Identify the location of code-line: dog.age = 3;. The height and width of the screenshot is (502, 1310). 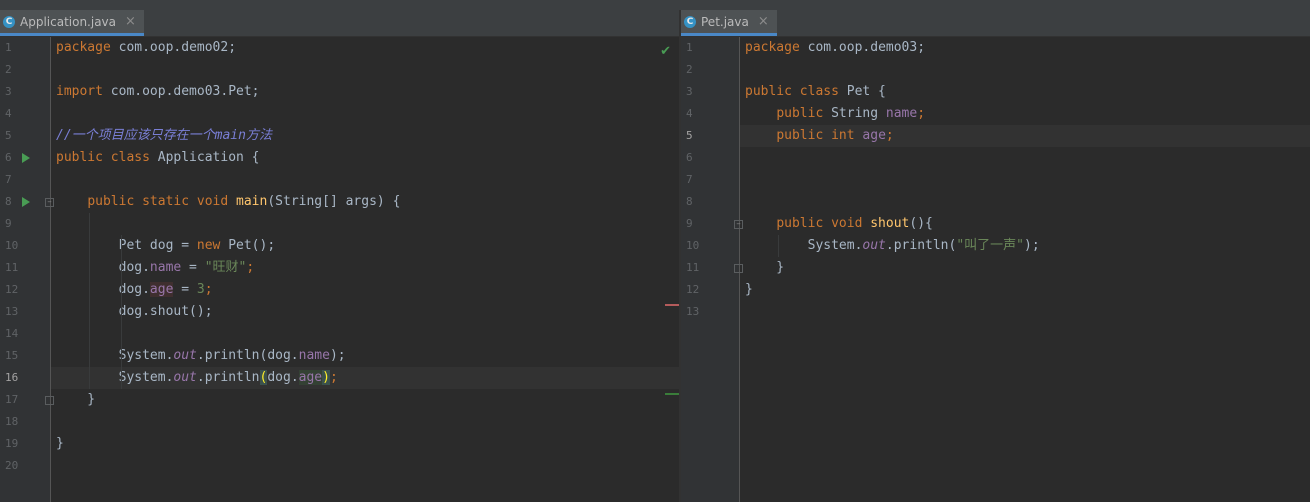
(365, 290).